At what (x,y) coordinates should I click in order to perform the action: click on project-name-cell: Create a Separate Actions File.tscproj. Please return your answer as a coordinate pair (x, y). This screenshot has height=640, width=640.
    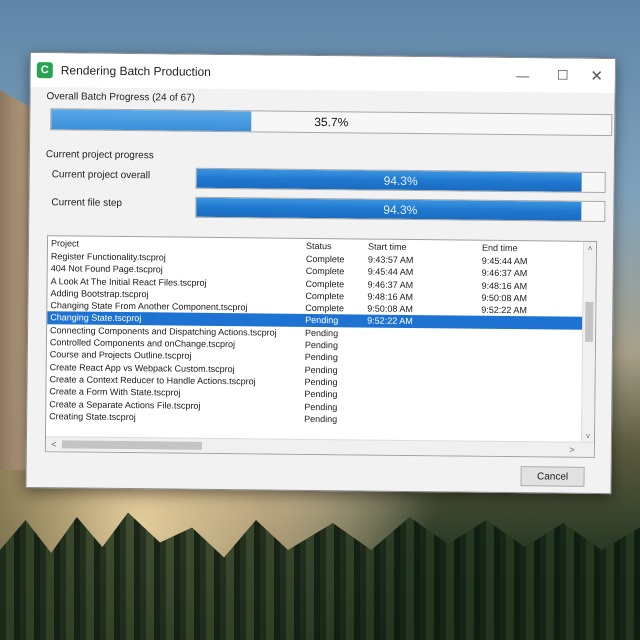
    Looking at the image, I should click on (125, 404).